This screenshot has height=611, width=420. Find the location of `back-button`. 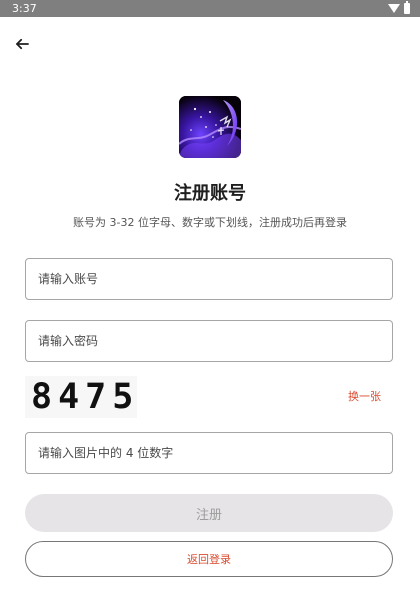

back-button is located at coordinates (22, 44).